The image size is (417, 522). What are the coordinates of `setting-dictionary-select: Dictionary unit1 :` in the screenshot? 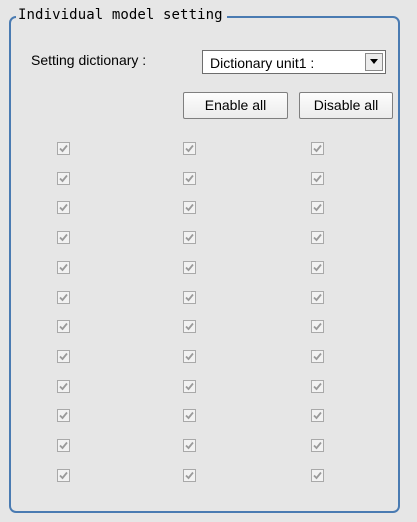 It's located at (294, 62).